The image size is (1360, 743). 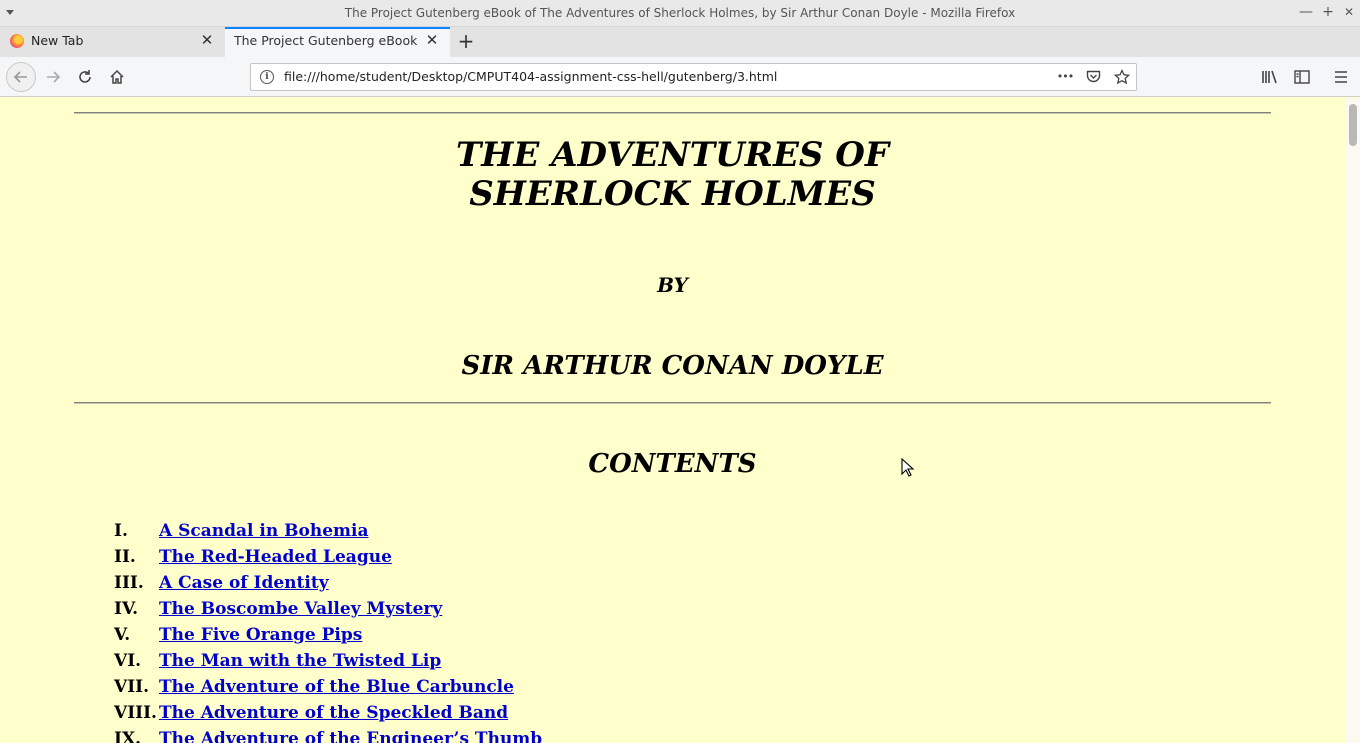 I want to click on pocket-shape, so click(x=1093, y=76).